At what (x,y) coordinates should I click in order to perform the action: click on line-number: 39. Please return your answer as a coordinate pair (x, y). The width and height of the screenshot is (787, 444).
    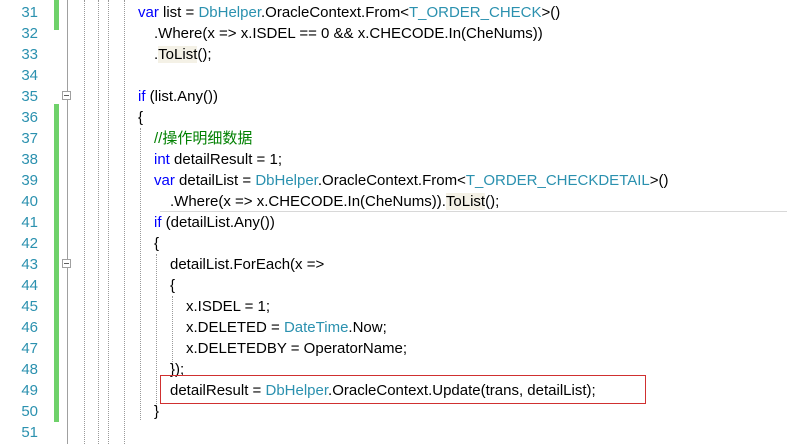
    Looking at the image, I should click on (29, 180).